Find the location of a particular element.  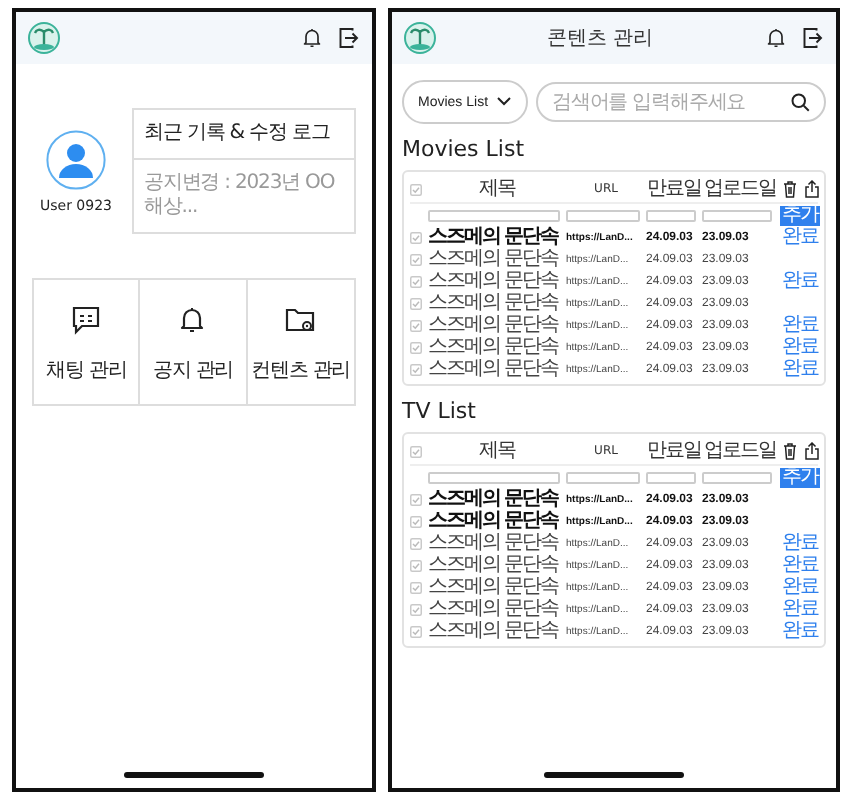

chat-icon is located at coordinates (86, 320).